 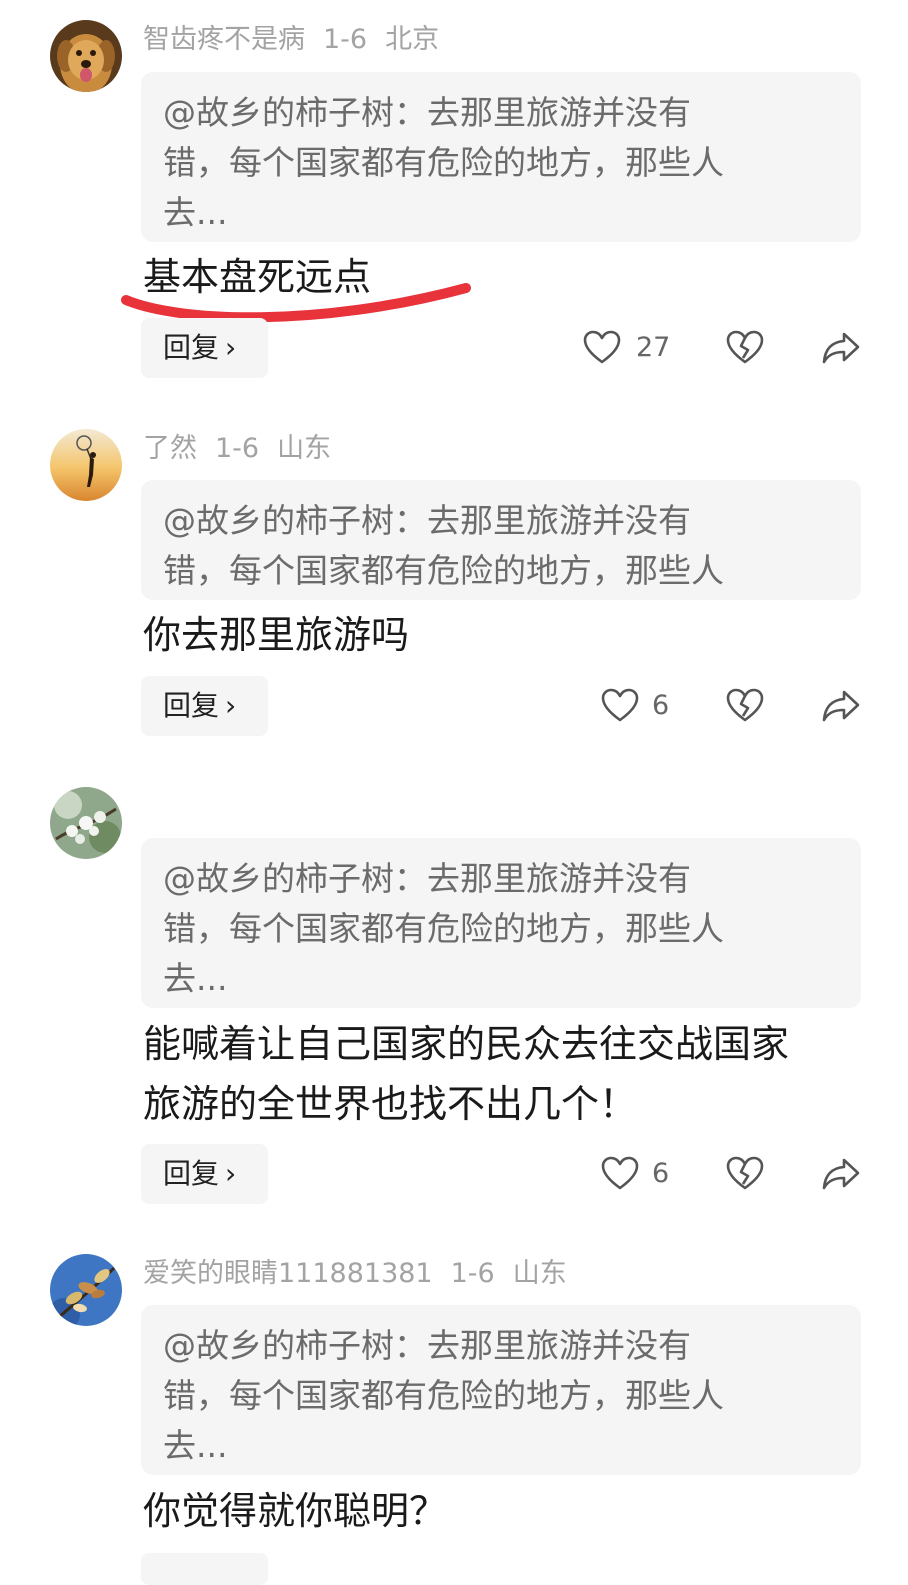 What do you see at coordinates (466, 1044) in the screenshot?
I see `comment-text-line: 能喊着让自己国家的民众去往交战国家` at bounding box center [466, 1044].